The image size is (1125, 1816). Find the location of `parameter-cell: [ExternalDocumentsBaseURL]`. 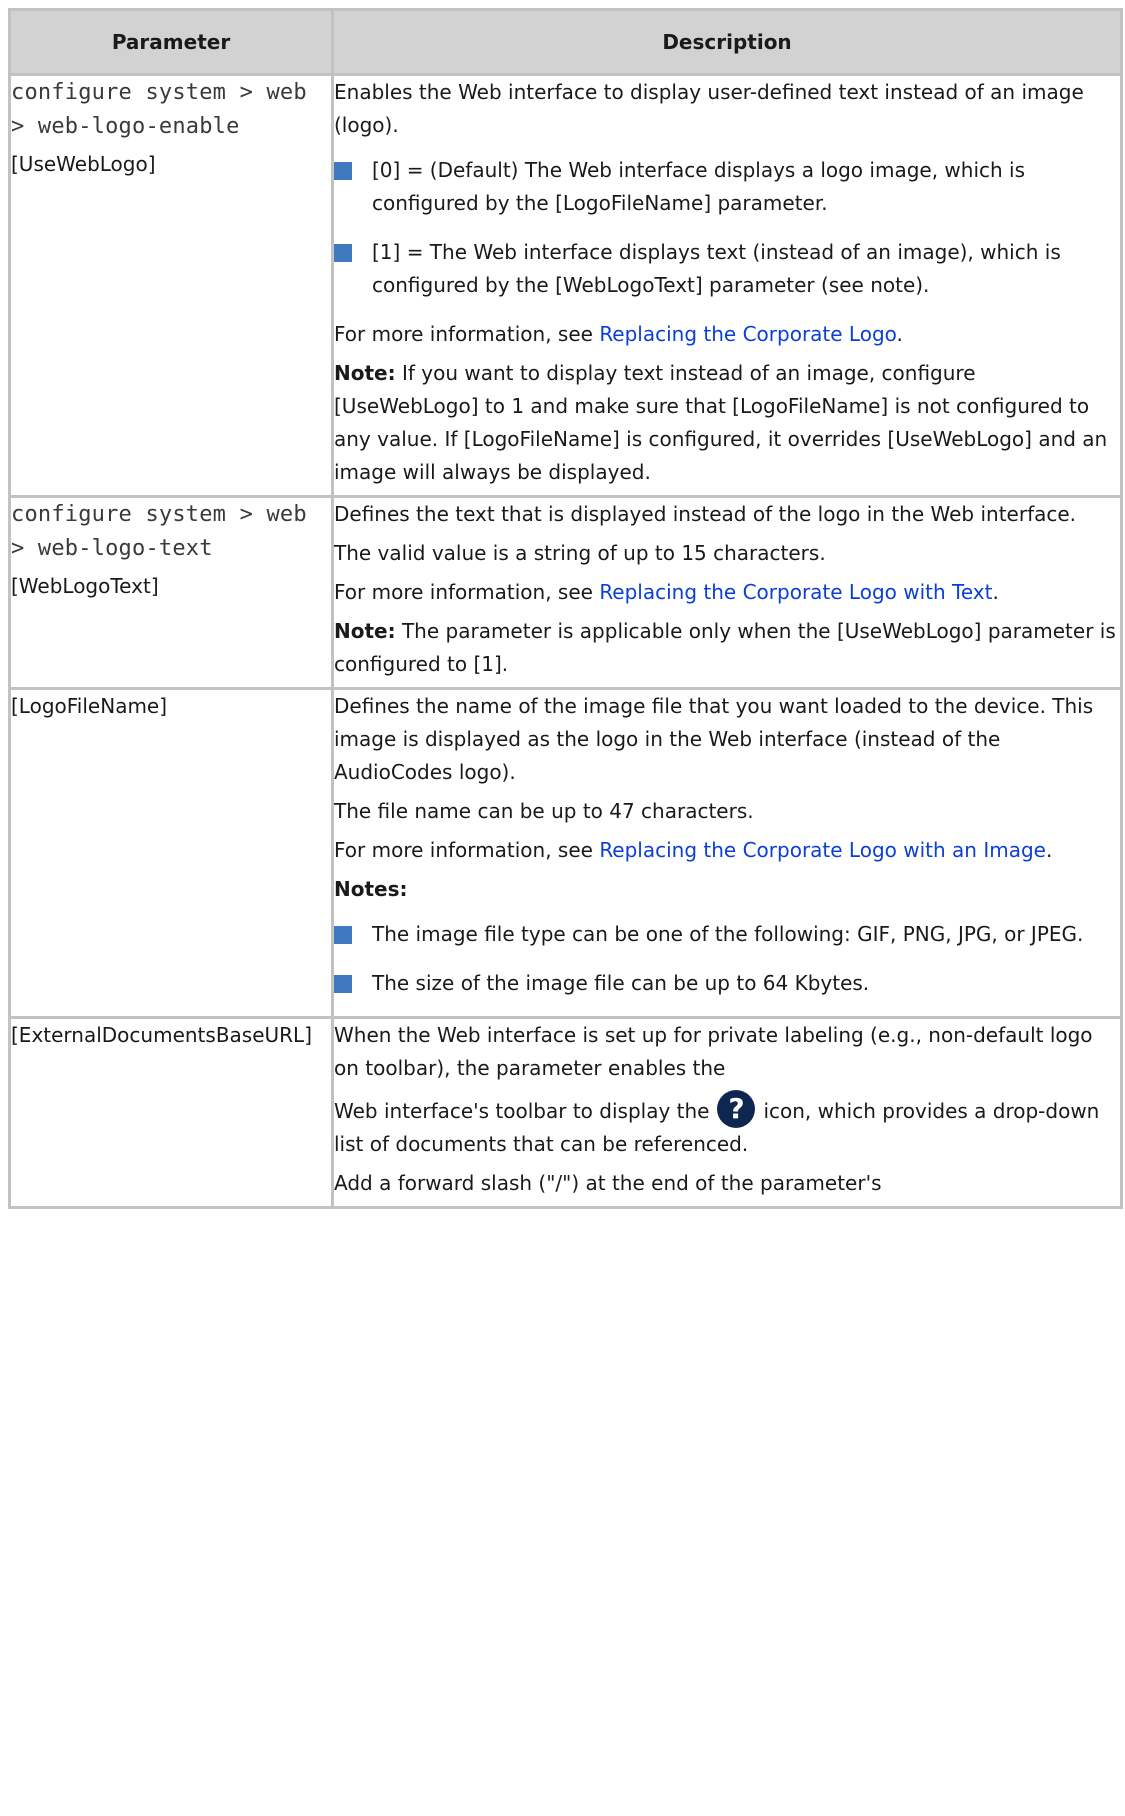

parameter-cell: [ExternalDocumentsBaseURL] is located at coordinates (171, 1112).